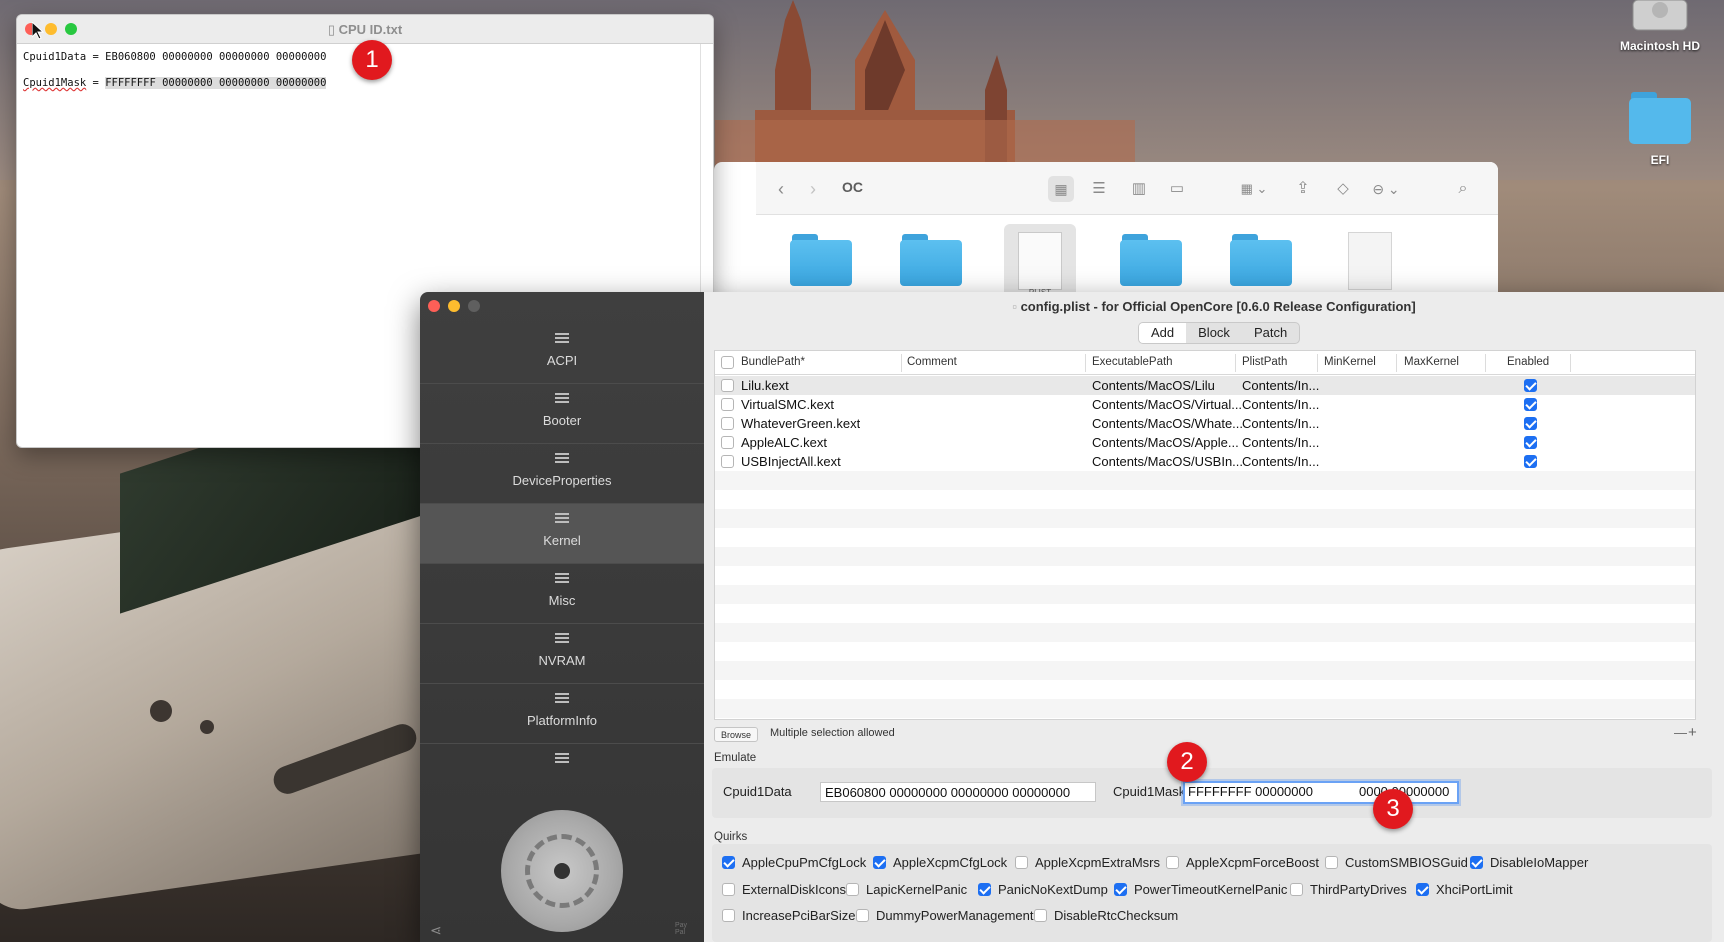 This screenshot has width=1724, height=942. I want to click on group-icon: ▦ ⌄, so click(1254, 189).